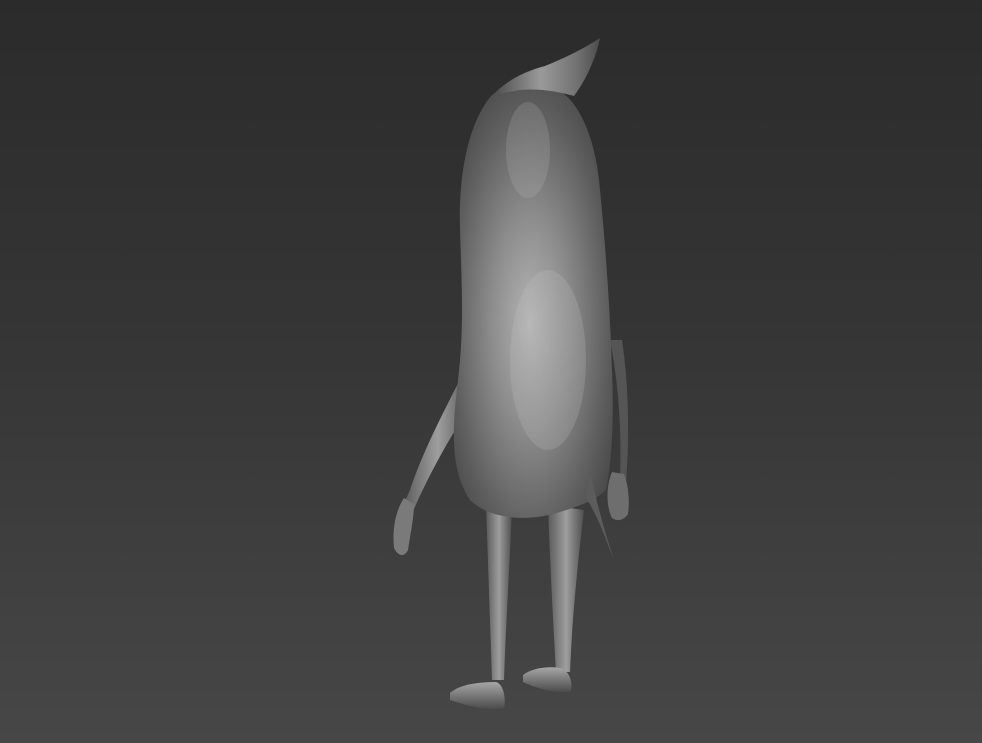 The height and width of the screenshot is (743, 982). Describe the element at coordinates (548, 360) in the screenshot. I see `body-highlight` at that location.